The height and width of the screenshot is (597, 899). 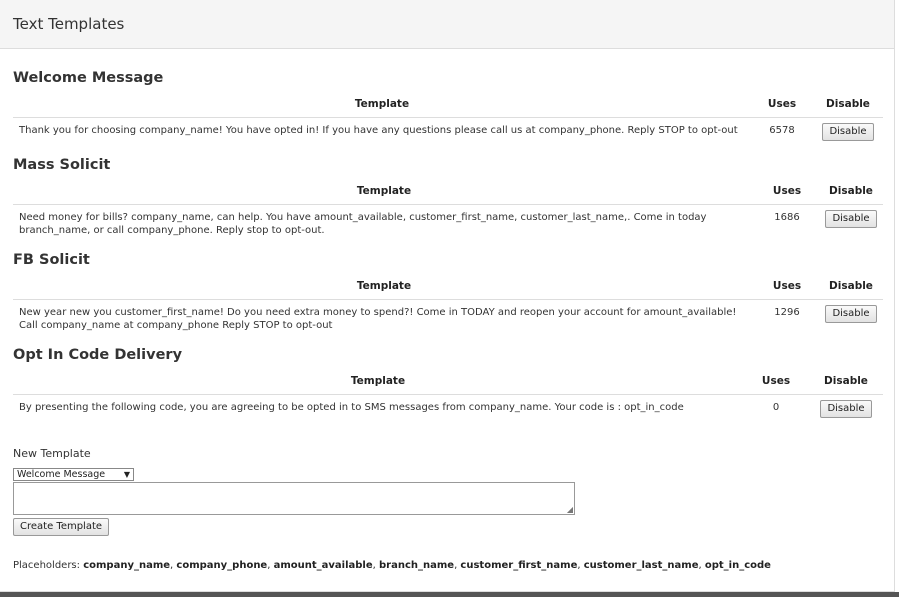 I want to click on create-template-button: Create Template, so click(x=61, y=527).